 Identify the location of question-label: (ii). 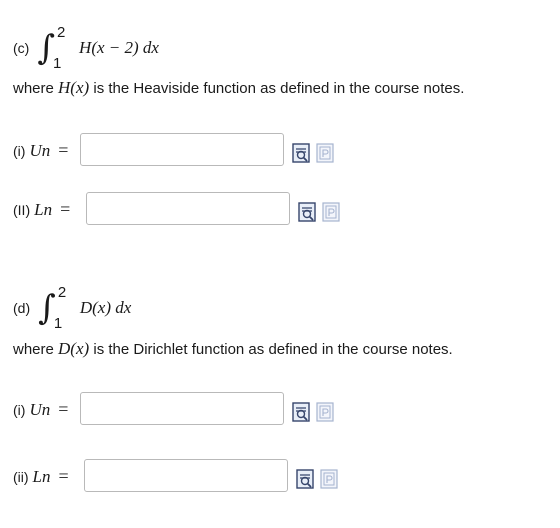
(21, 476).